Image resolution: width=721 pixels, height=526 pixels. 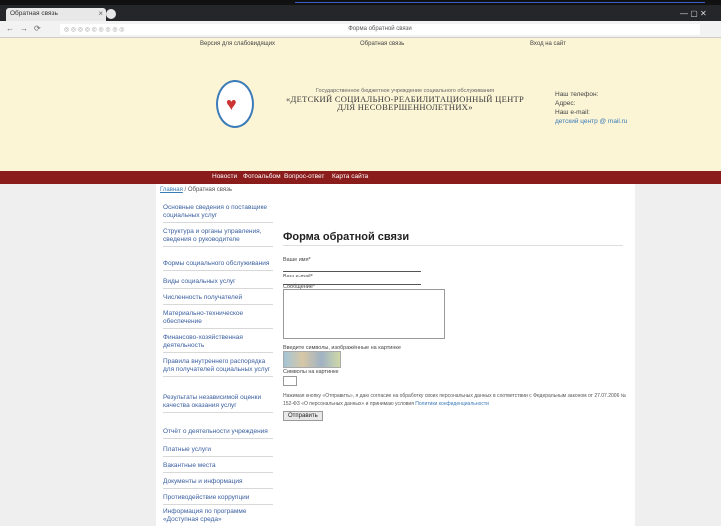 I want to click on new-tab-button, so click(x=111, y=14).